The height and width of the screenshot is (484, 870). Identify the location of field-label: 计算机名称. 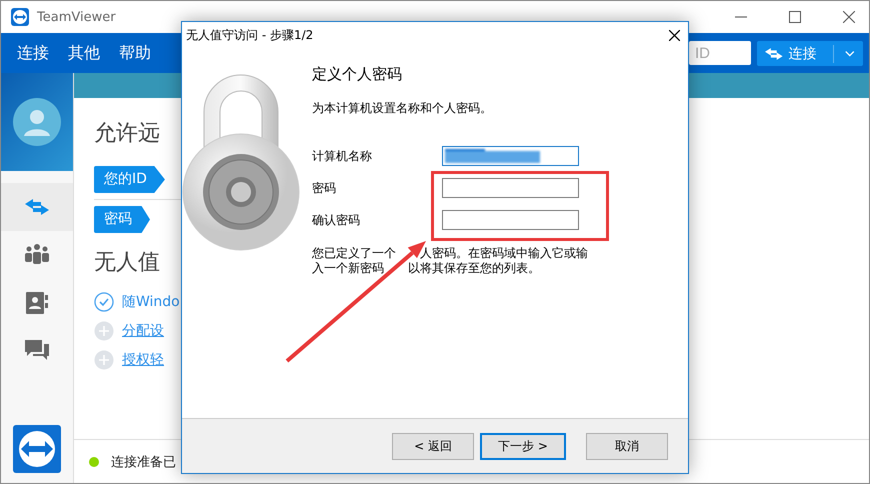
(342, 156).